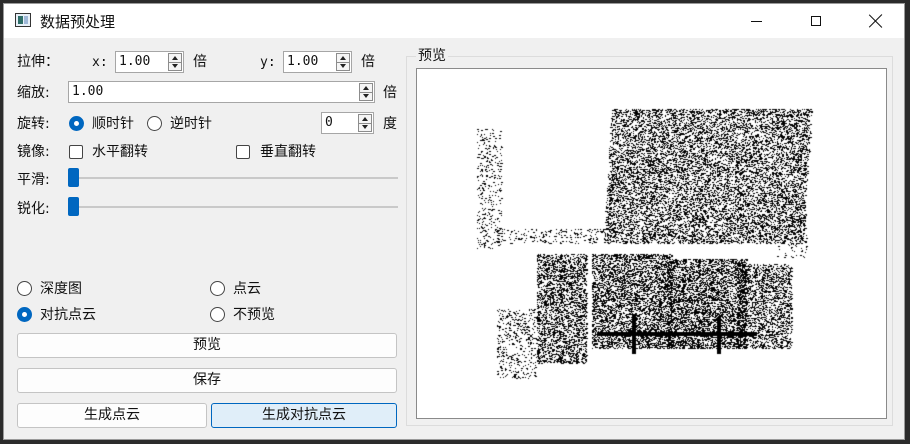 The image size is (910, 444). Describe the element at coordinates (23, 20) in the screenshot. I see `app-icon` at that location.